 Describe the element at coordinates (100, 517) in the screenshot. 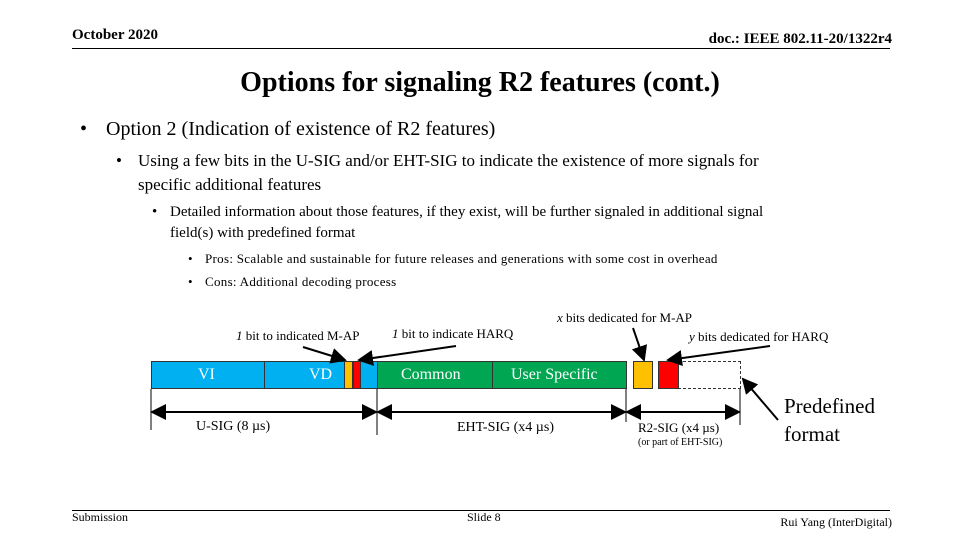

I see `footer-submission: Submission` at that location.